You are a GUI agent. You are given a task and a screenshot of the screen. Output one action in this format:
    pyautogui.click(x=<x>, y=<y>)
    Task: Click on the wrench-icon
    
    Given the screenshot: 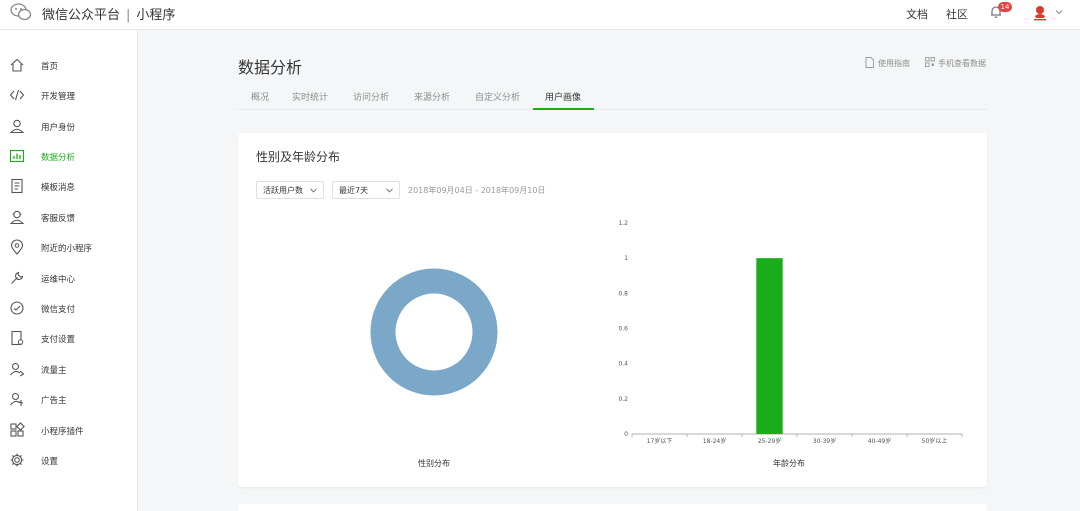 What is the action you would take?
    pyautogui.click(x=17, y=277)
    